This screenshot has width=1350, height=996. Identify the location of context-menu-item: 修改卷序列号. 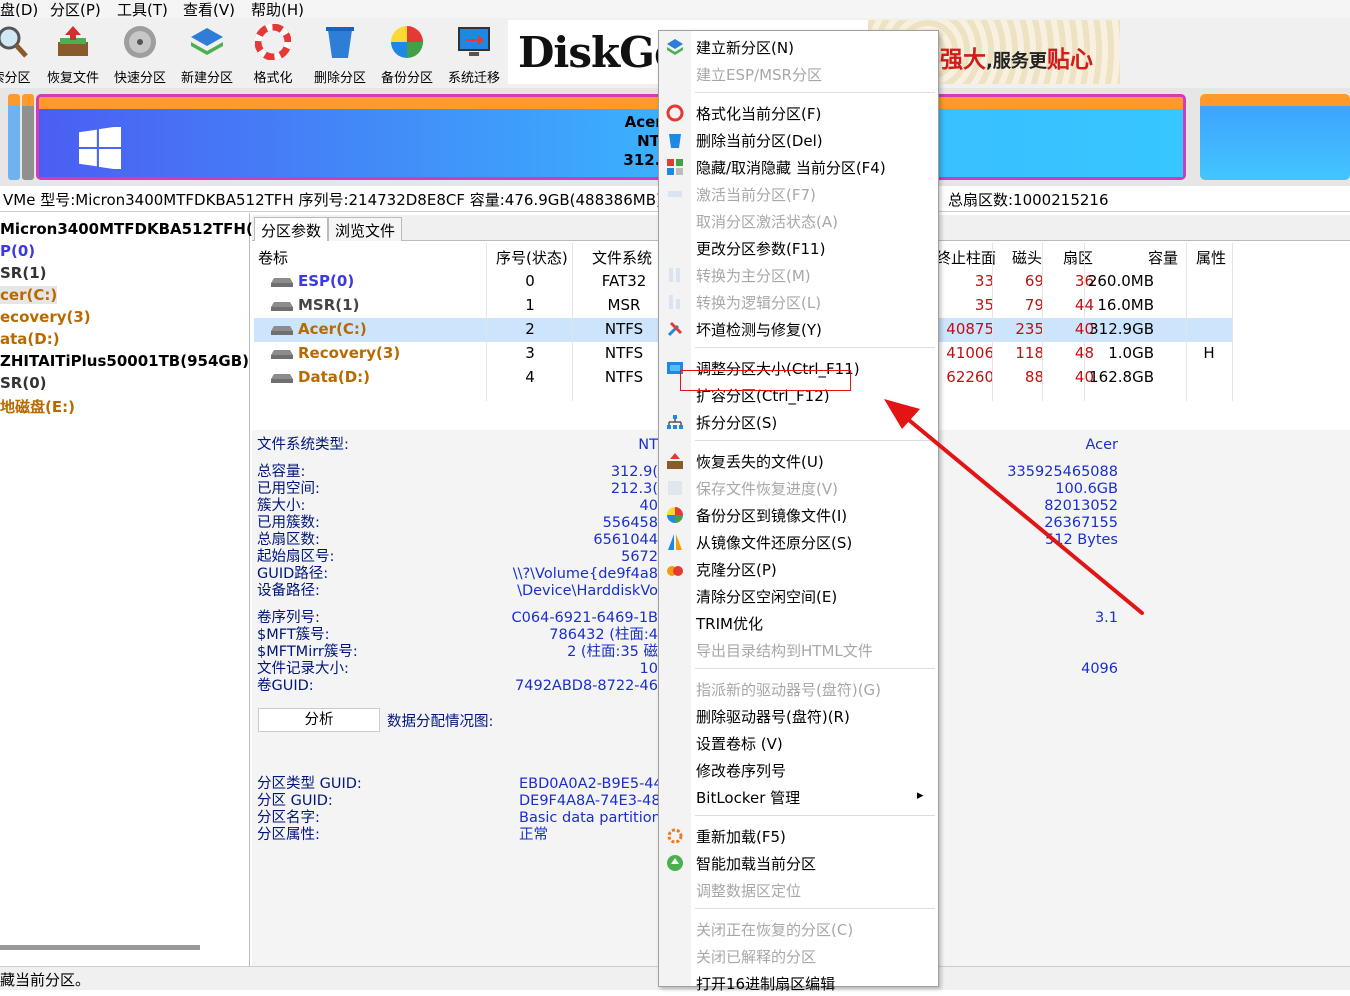
(798, 769).